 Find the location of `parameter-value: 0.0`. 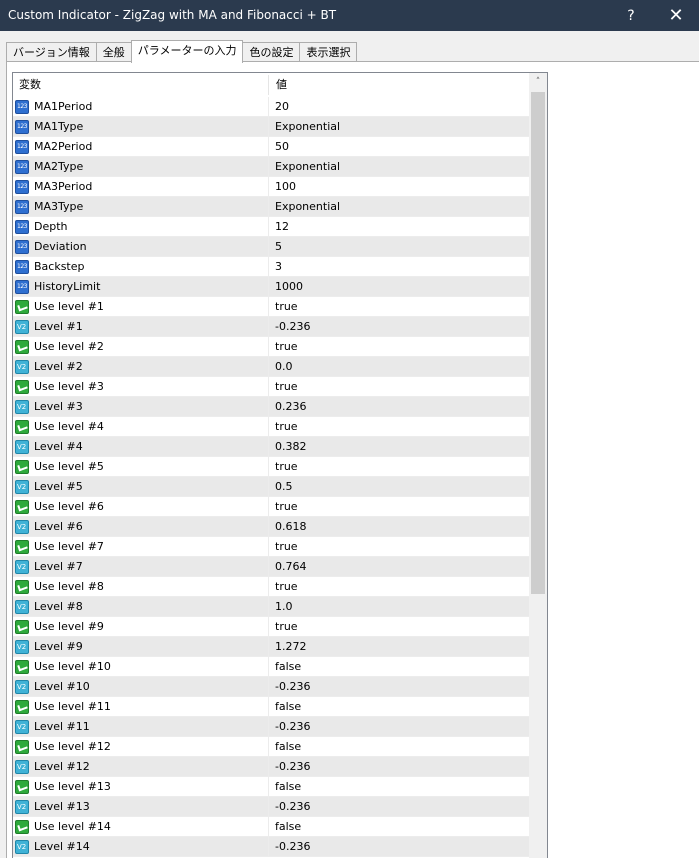

parameter-value: 0.0 is located at coordinates (284, 367).